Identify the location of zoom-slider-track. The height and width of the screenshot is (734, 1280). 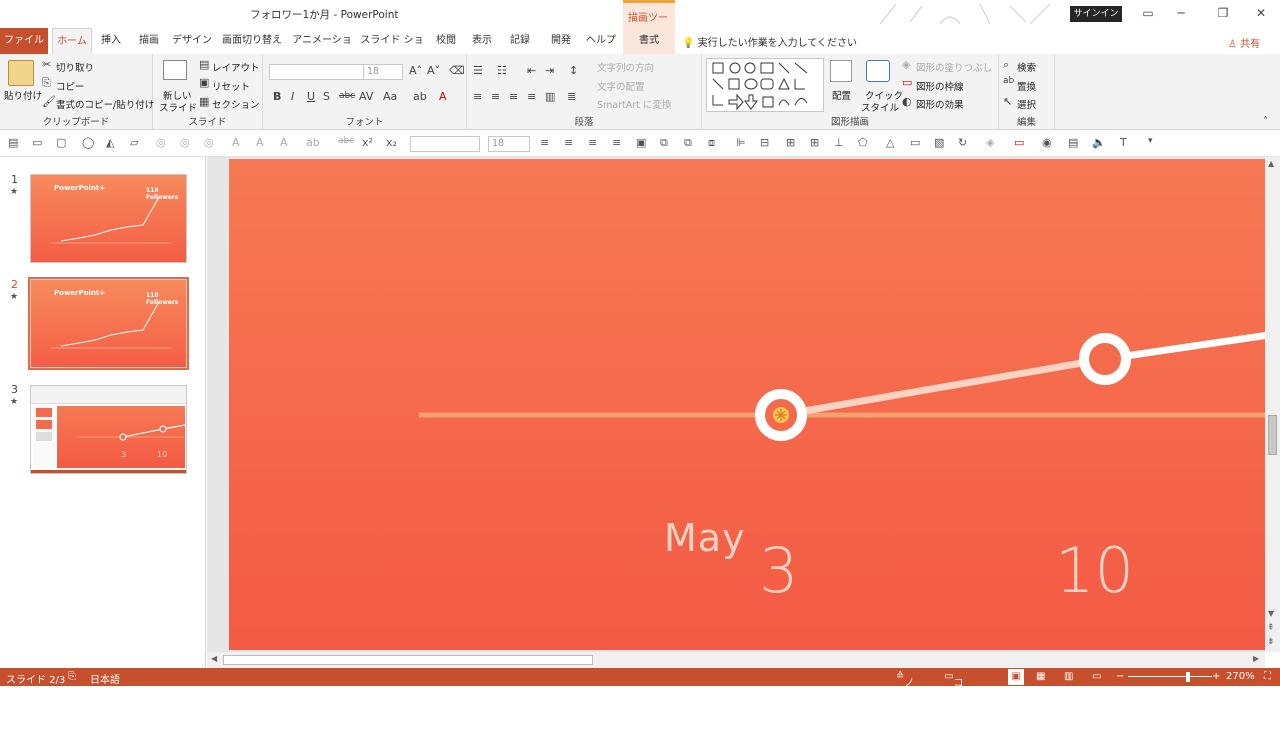
(1170, 676).